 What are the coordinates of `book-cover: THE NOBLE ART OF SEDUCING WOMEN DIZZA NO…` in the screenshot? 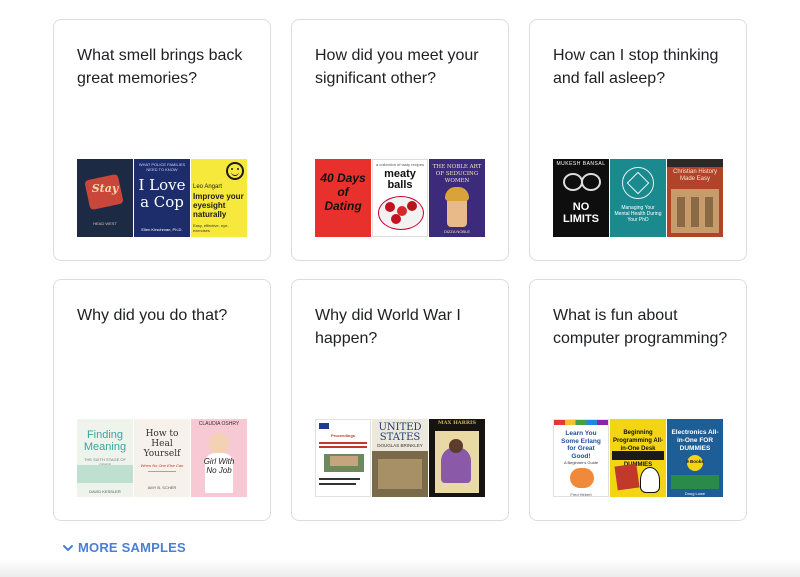 It's located at (457, 198).